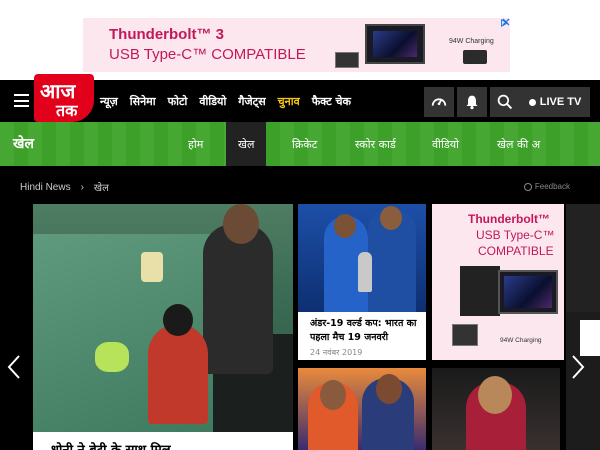 The height and width of the screenshot is (450, 600). I want to click on ad-laptop-image, so click(347, 60).